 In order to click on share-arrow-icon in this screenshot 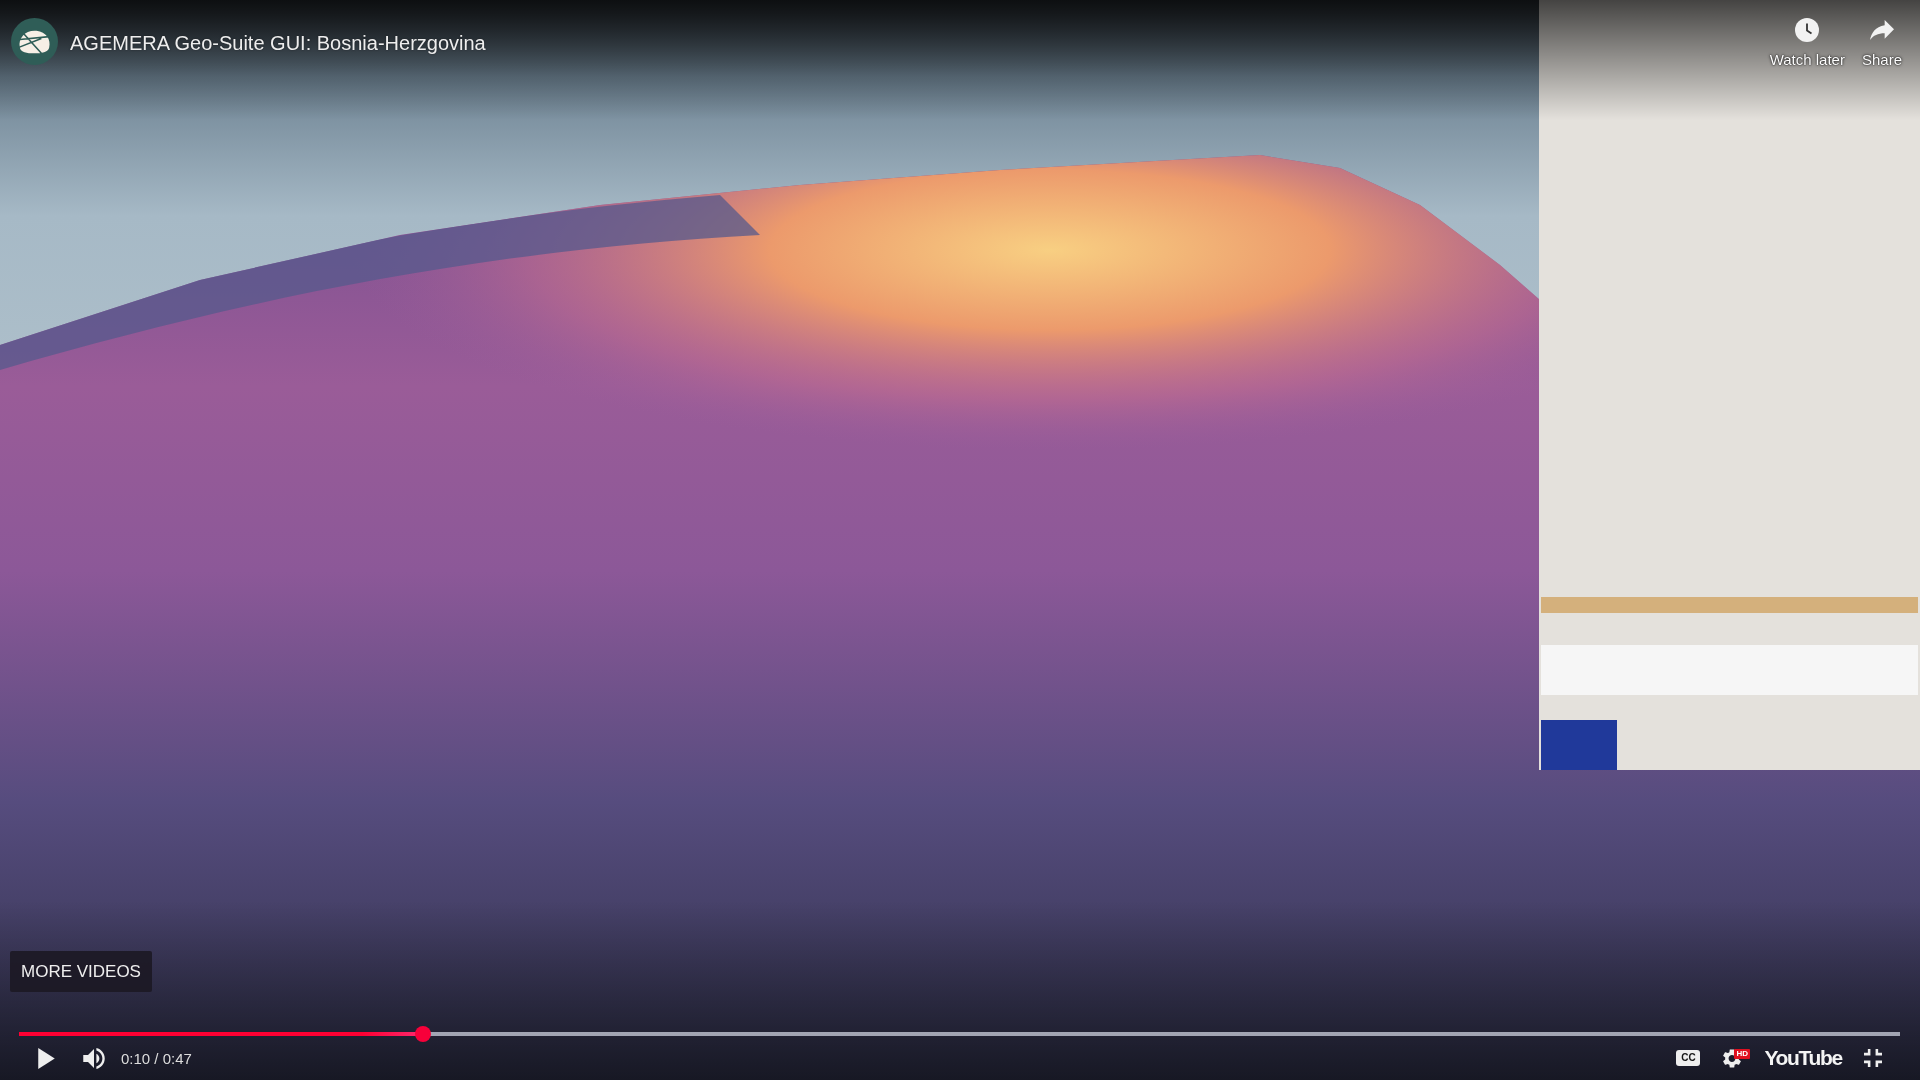, I will do `click(1882, 30)`.